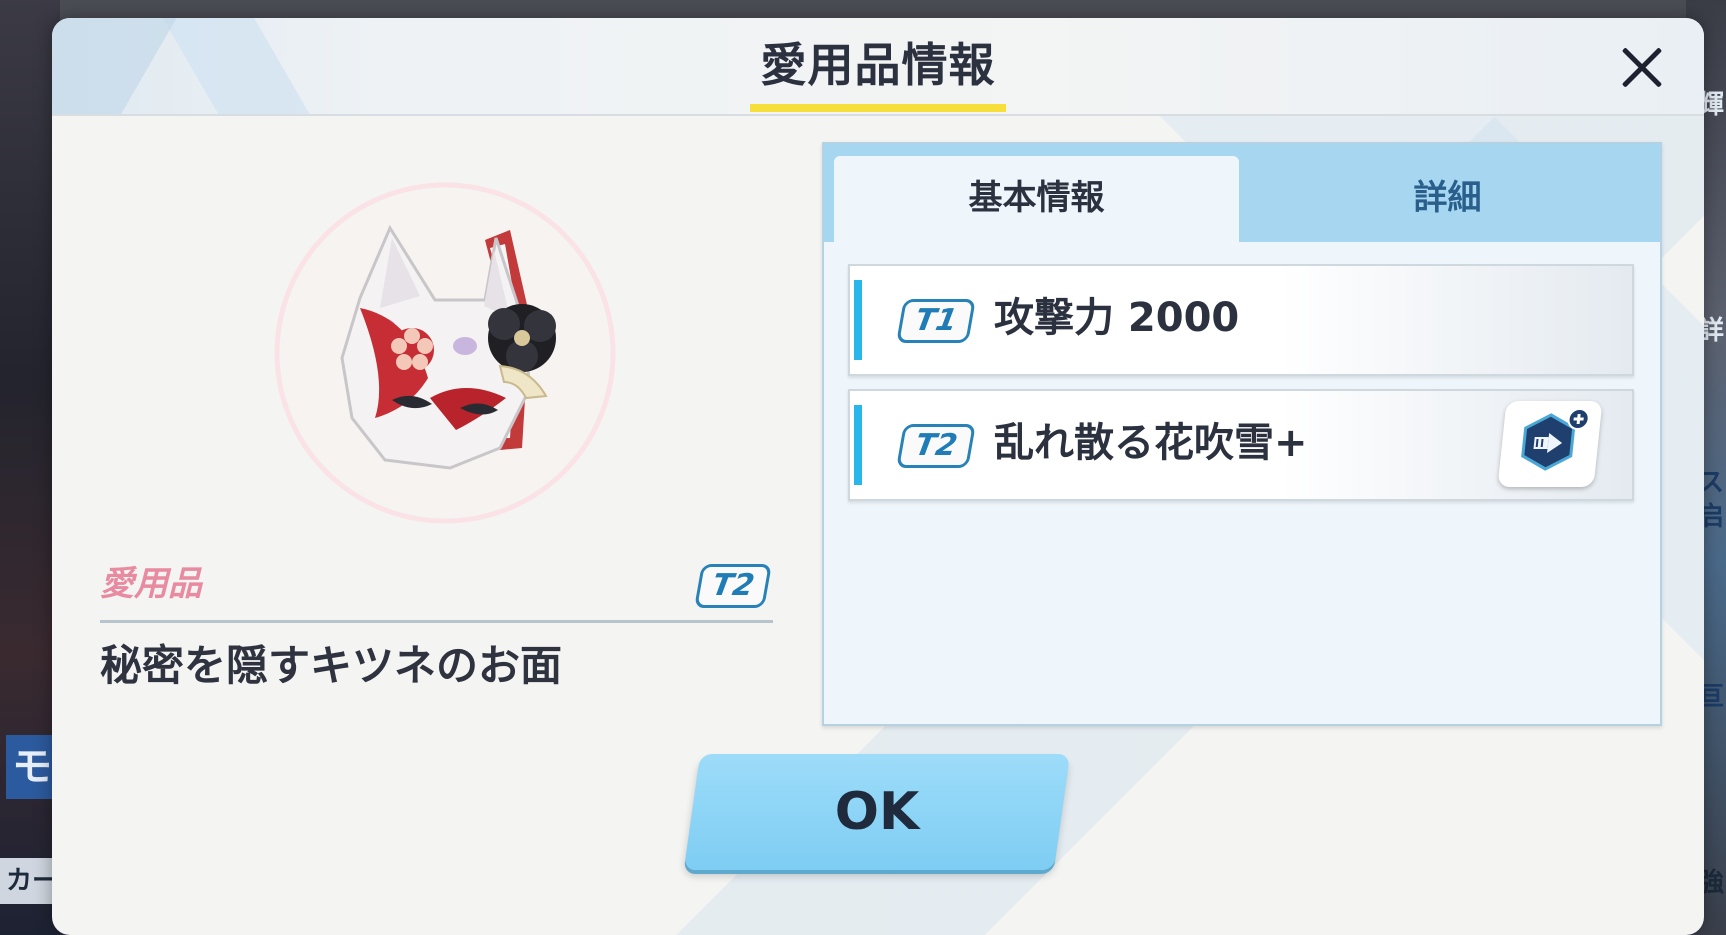 This screenshot has height=935, width=1726. What do you see at coordinates (733, 586) in the screenshot?
I see `item-tier-badge: T2` at bounding box center [733, 586].